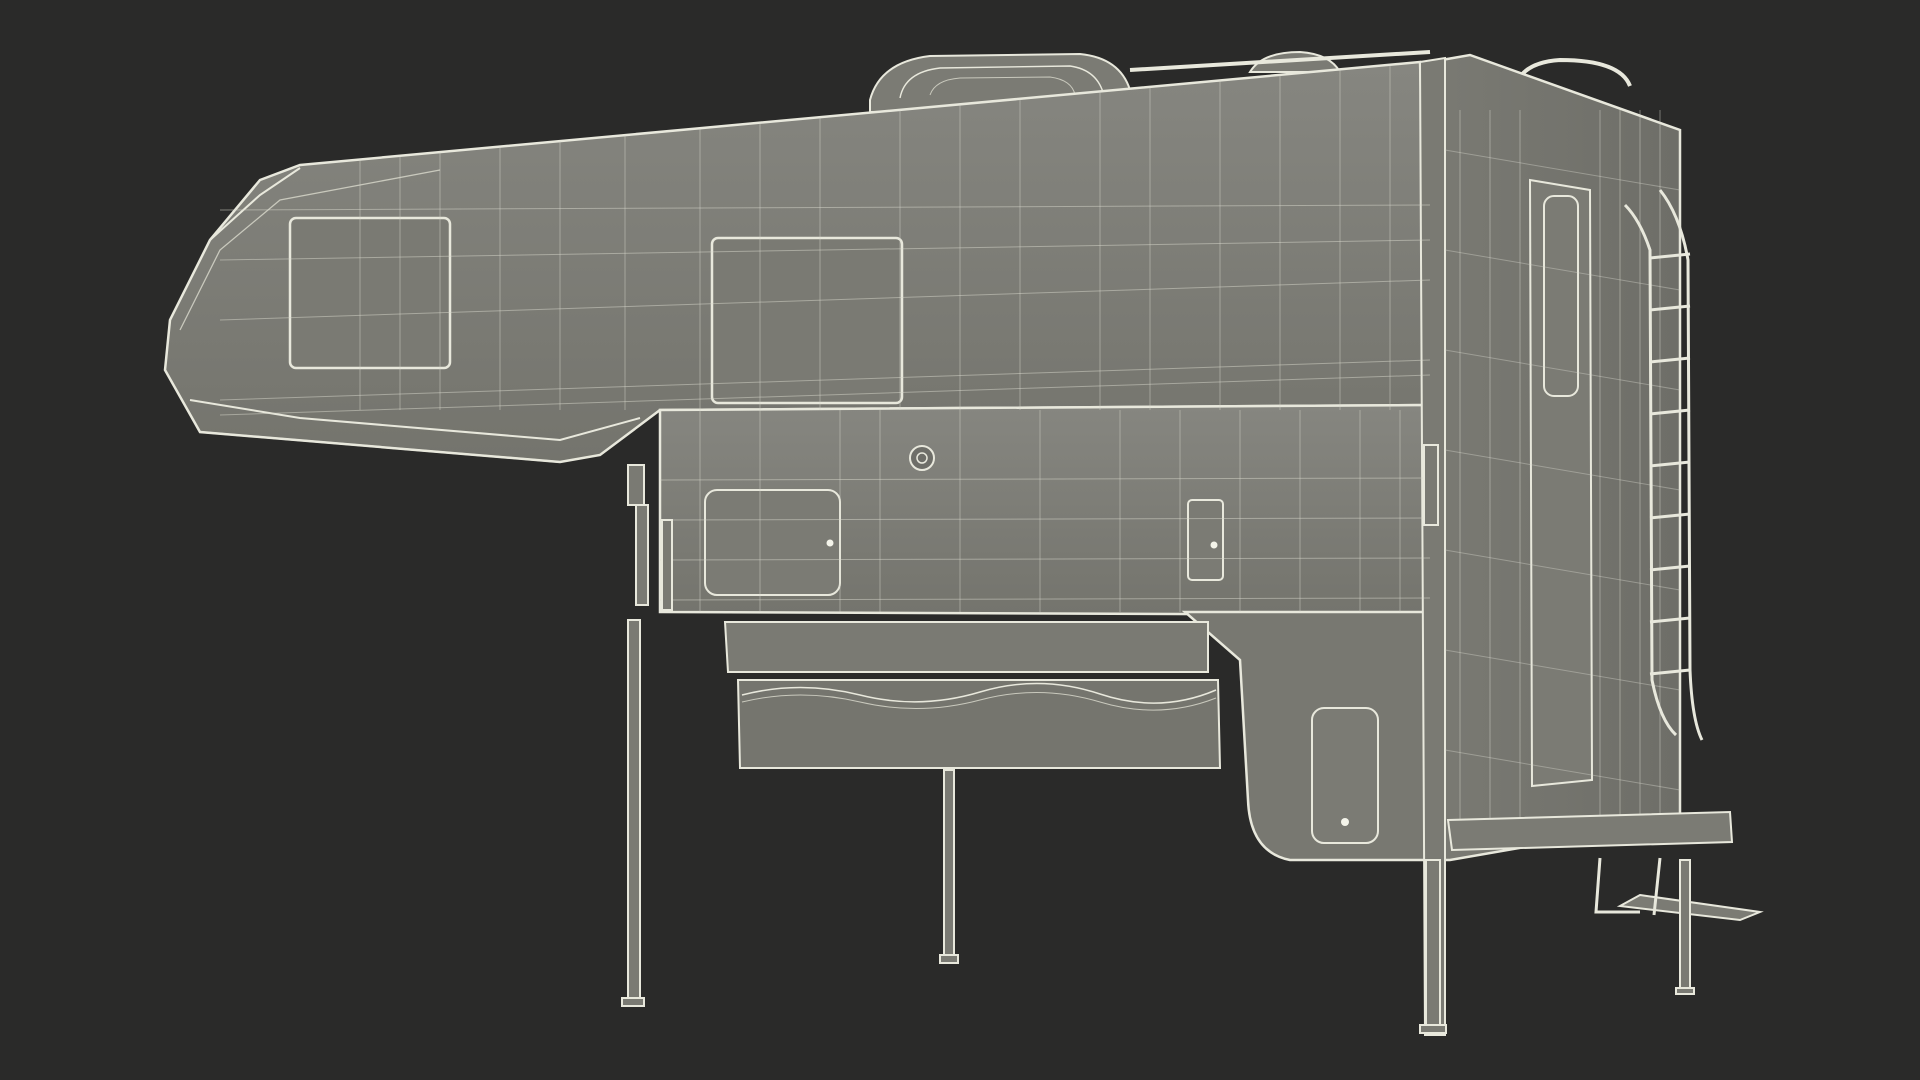 The width and height of the screenshot is (1920, 1080). Describe the element at coordinates (772, 542) in the screenshot. I see `storage-door-left` at that location.